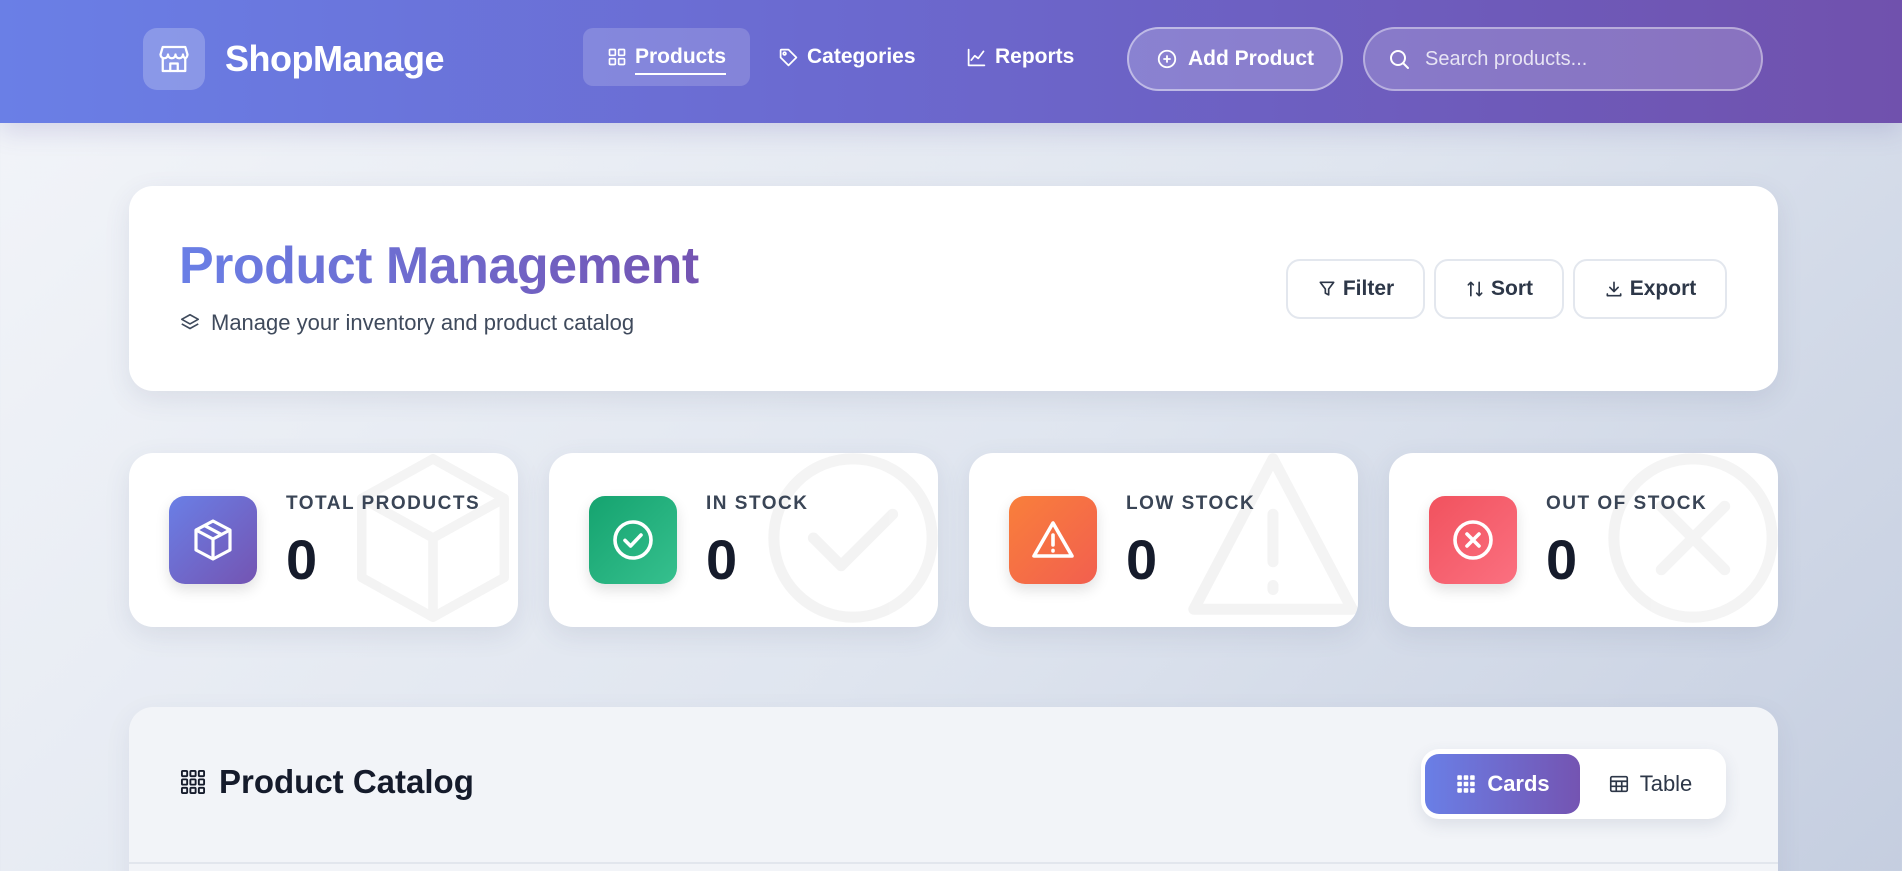 This screenshot has height=871, width=1902. I want to click on nav-reports-label: Reports, so click(1035, 56).